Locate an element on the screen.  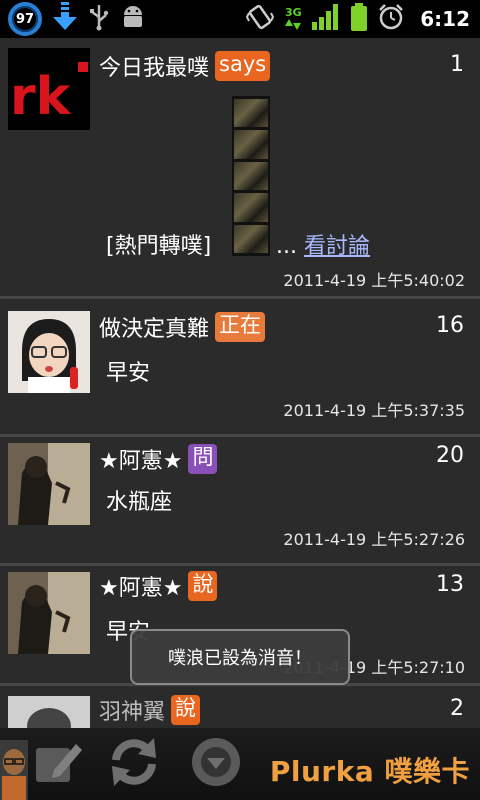
android-debug-icon is located at coordinates (133, 19).